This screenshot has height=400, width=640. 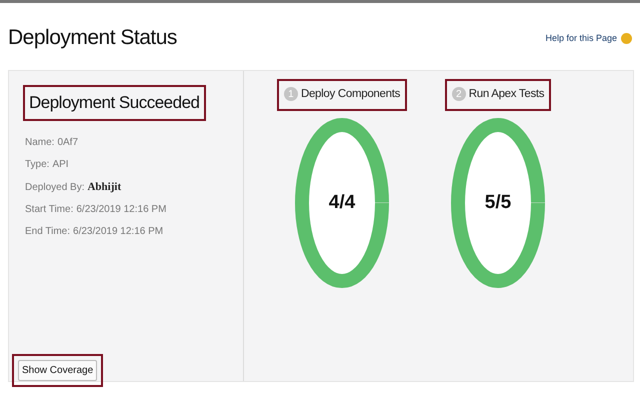 What do you see at coordinates (291, 94) in the screenshot?
I see `step-number: 1` at bounding box center [291, 94].